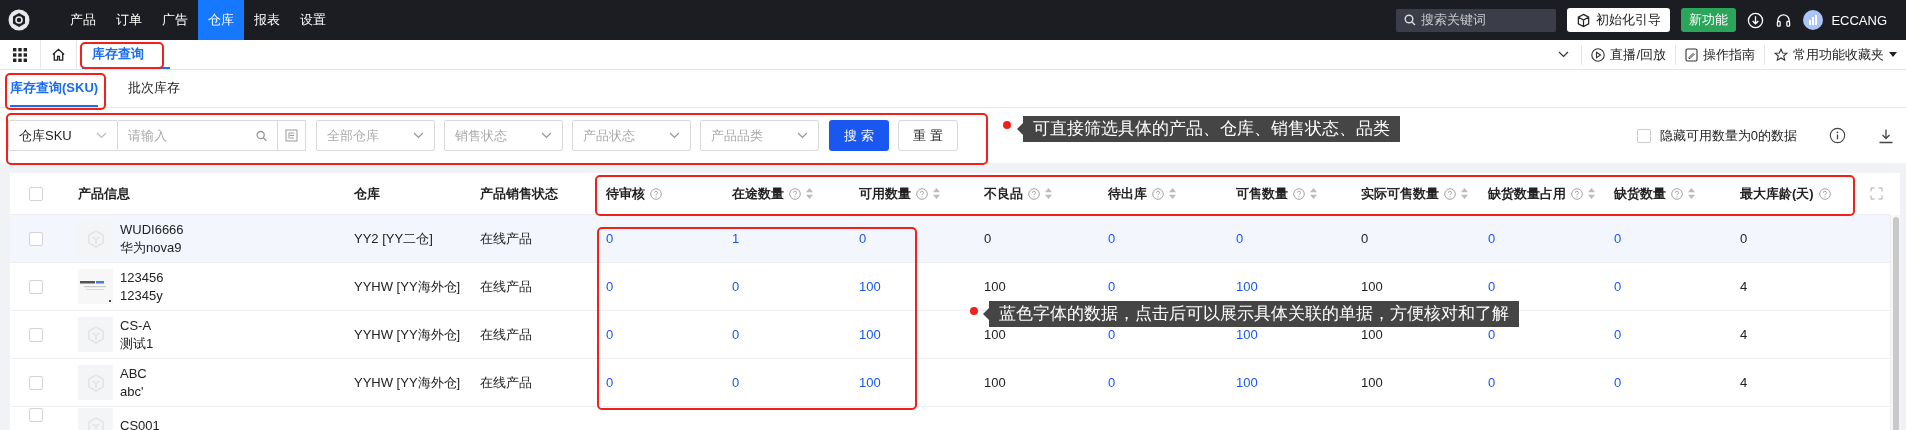  What do you see at coordinates (175, 20) in the screenshot?
I see `menu-item: 广告` at bounding box center [175, 20].